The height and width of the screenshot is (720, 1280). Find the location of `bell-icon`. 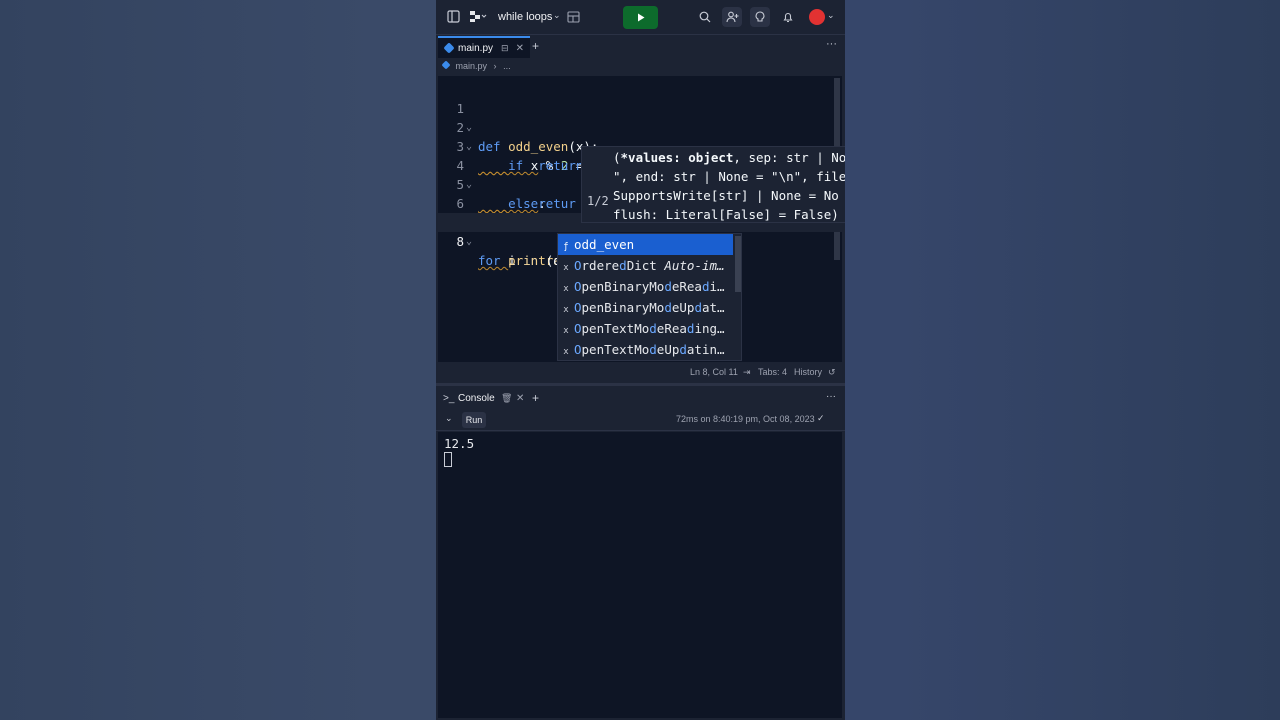

bell-icon is located at coordinates (788, 17).